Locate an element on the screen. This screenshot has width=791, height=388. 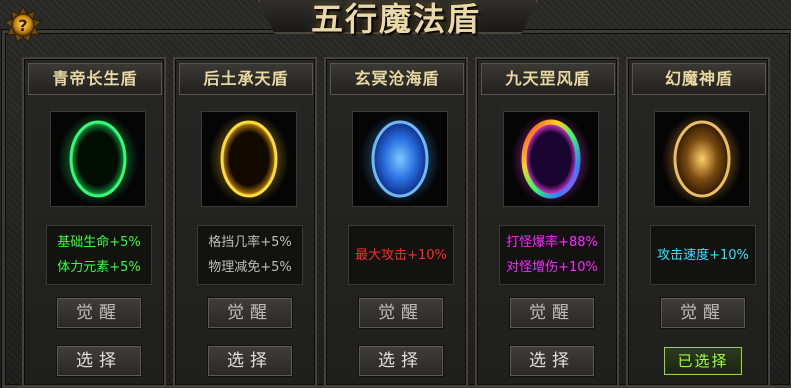
shield-name: 玄冥沧海盾 is located at coordinates (397, 79).